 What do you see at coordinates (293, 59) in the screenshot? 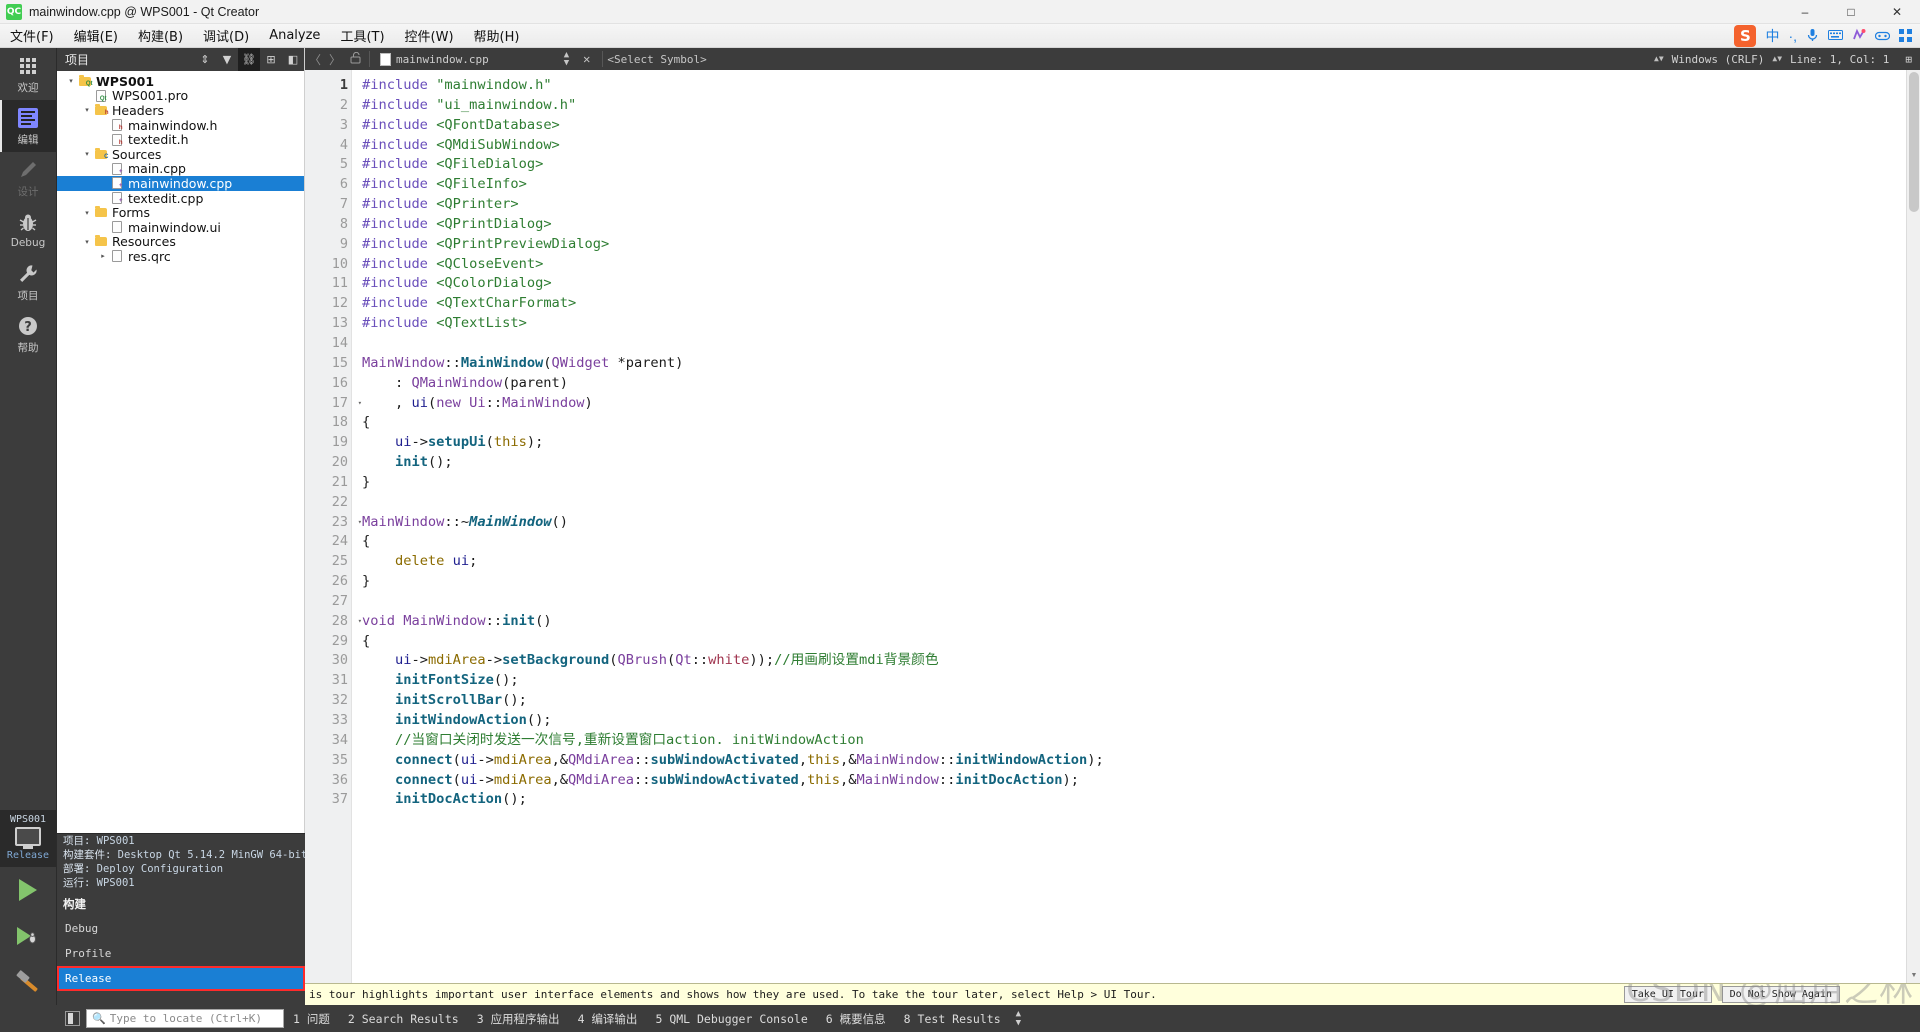
I see `sidebar-close-icon: ◧` at bounding box center [293, 59].